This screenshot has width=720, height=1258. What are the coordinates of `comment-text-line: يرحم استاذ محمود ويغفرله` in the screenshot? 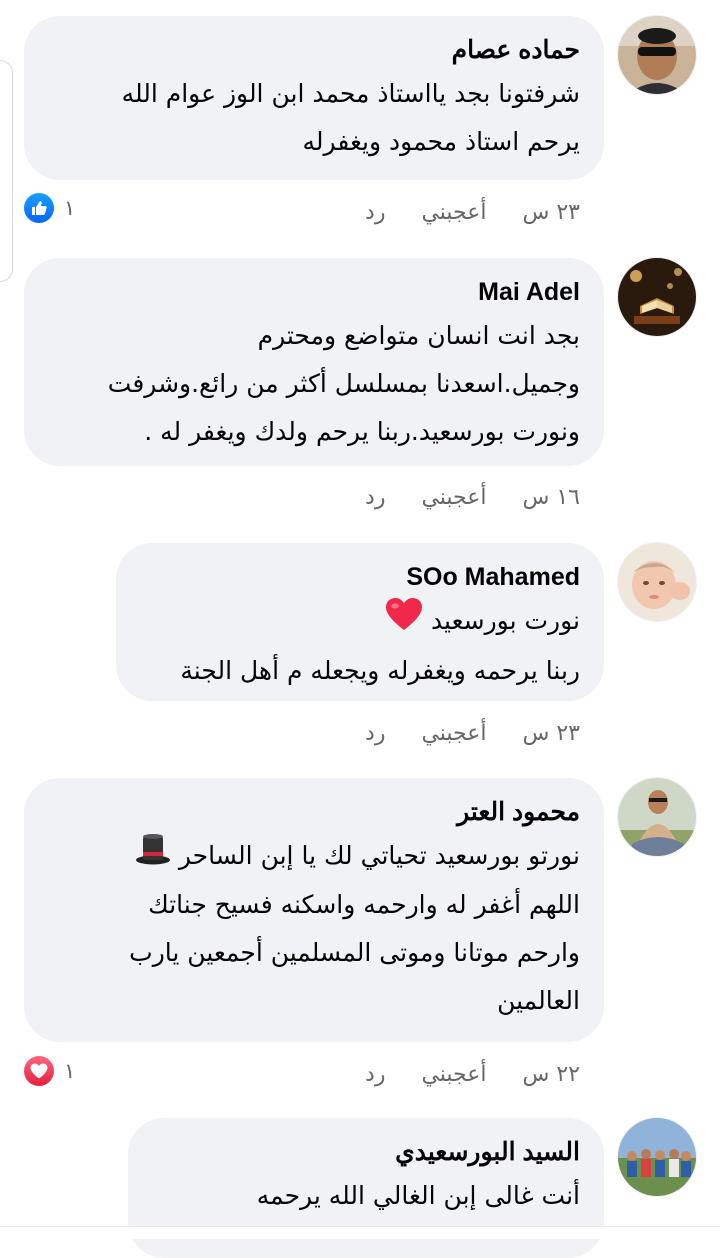 It's located at (441, 141).